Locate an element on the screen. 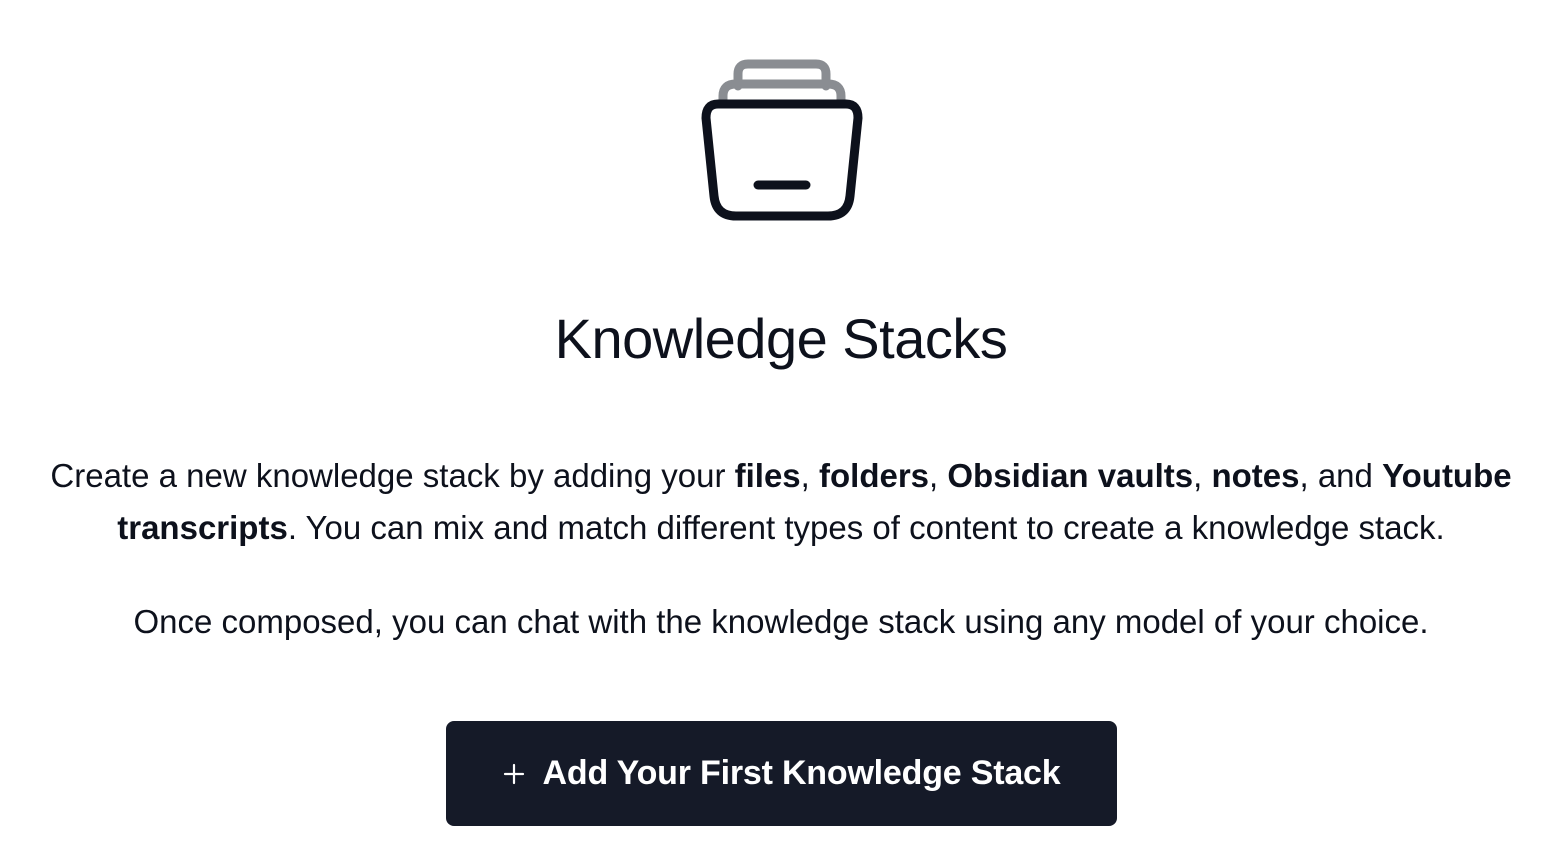  description-files: files is located at coordinates (767, 475).